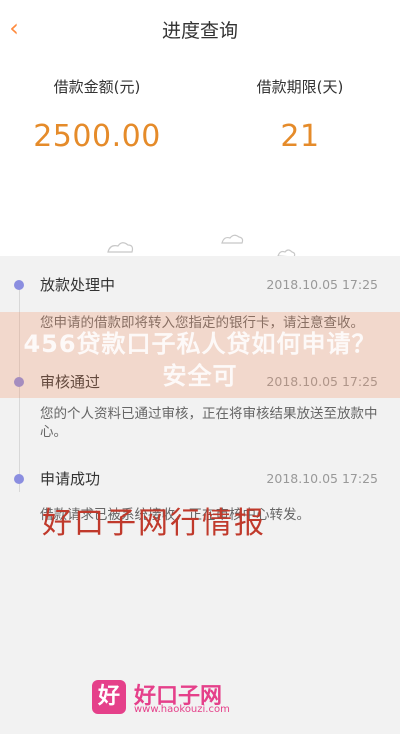 The width and height of the screenshot is (400, 734). I want to click on cloud-icon, so click(201, 245).